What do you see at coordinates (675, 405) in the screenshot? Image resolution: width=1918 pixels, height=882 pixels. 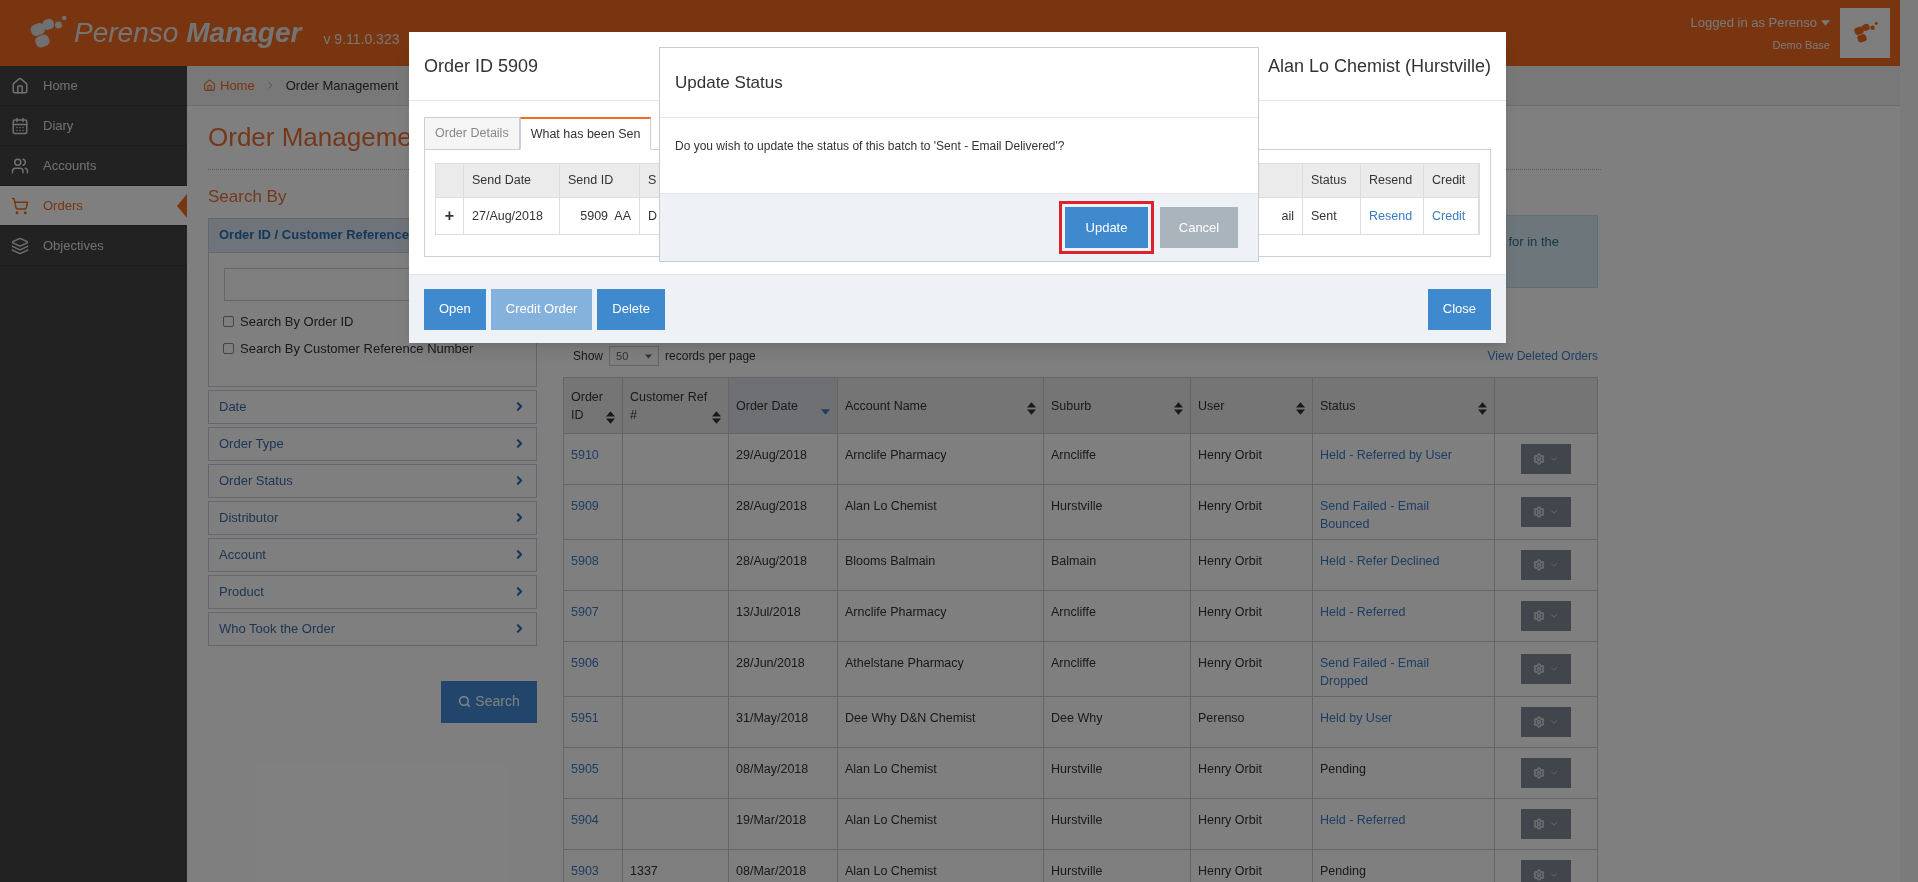 I see `column-header: Customer Ref #` at bounding box center [675, 405].